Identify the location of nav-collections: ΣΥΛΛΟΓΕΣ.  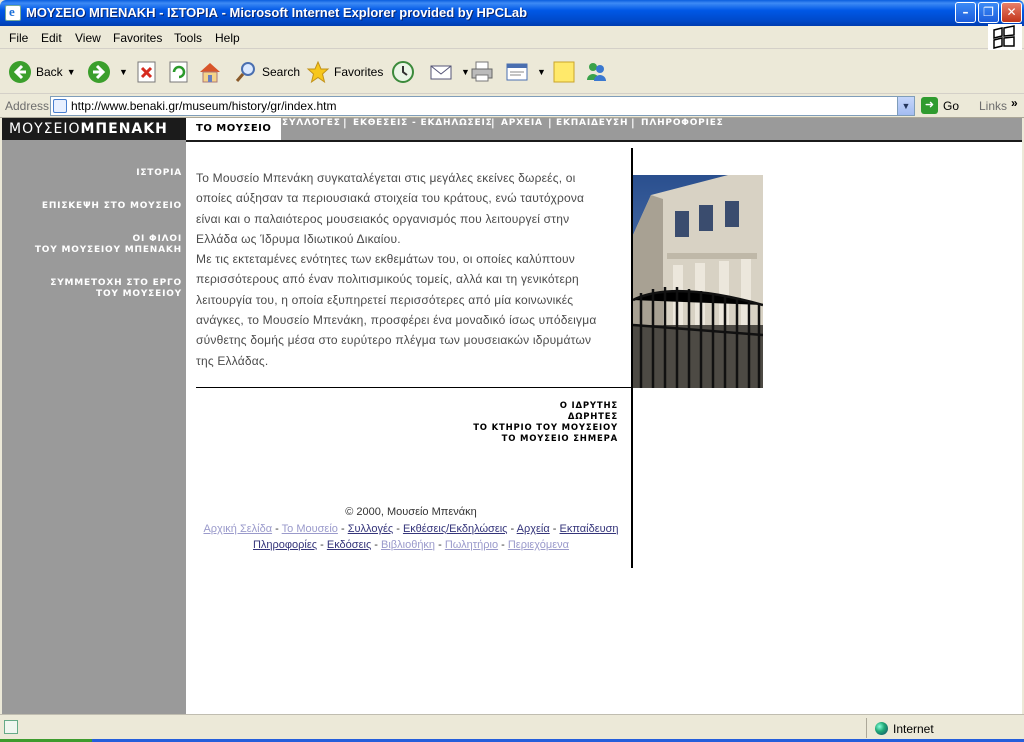
(311, 129).